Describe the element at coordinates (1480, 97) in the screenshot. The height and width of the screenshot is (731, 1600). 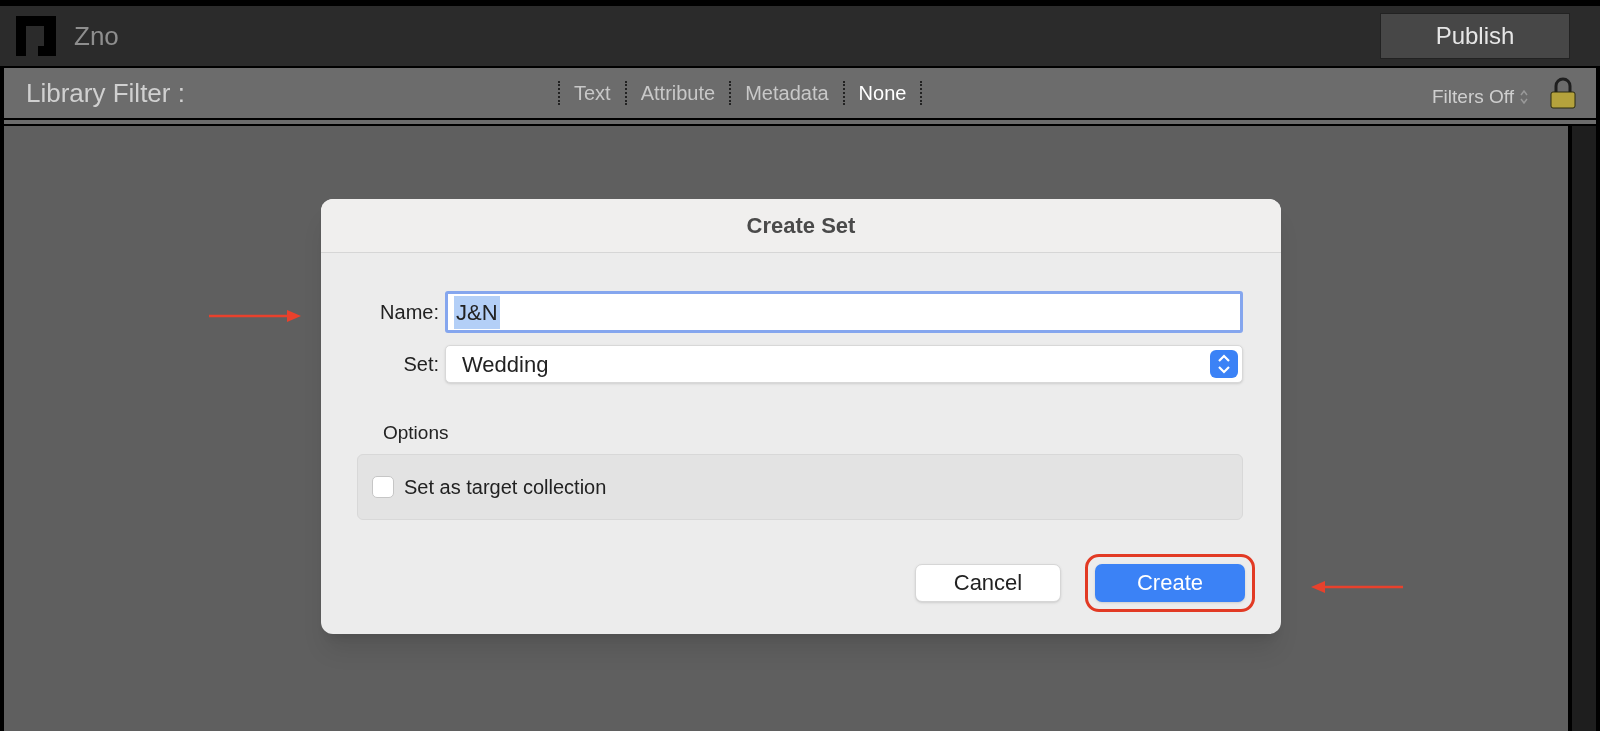
I see `filters-dropdown: Filters Off` at that location.